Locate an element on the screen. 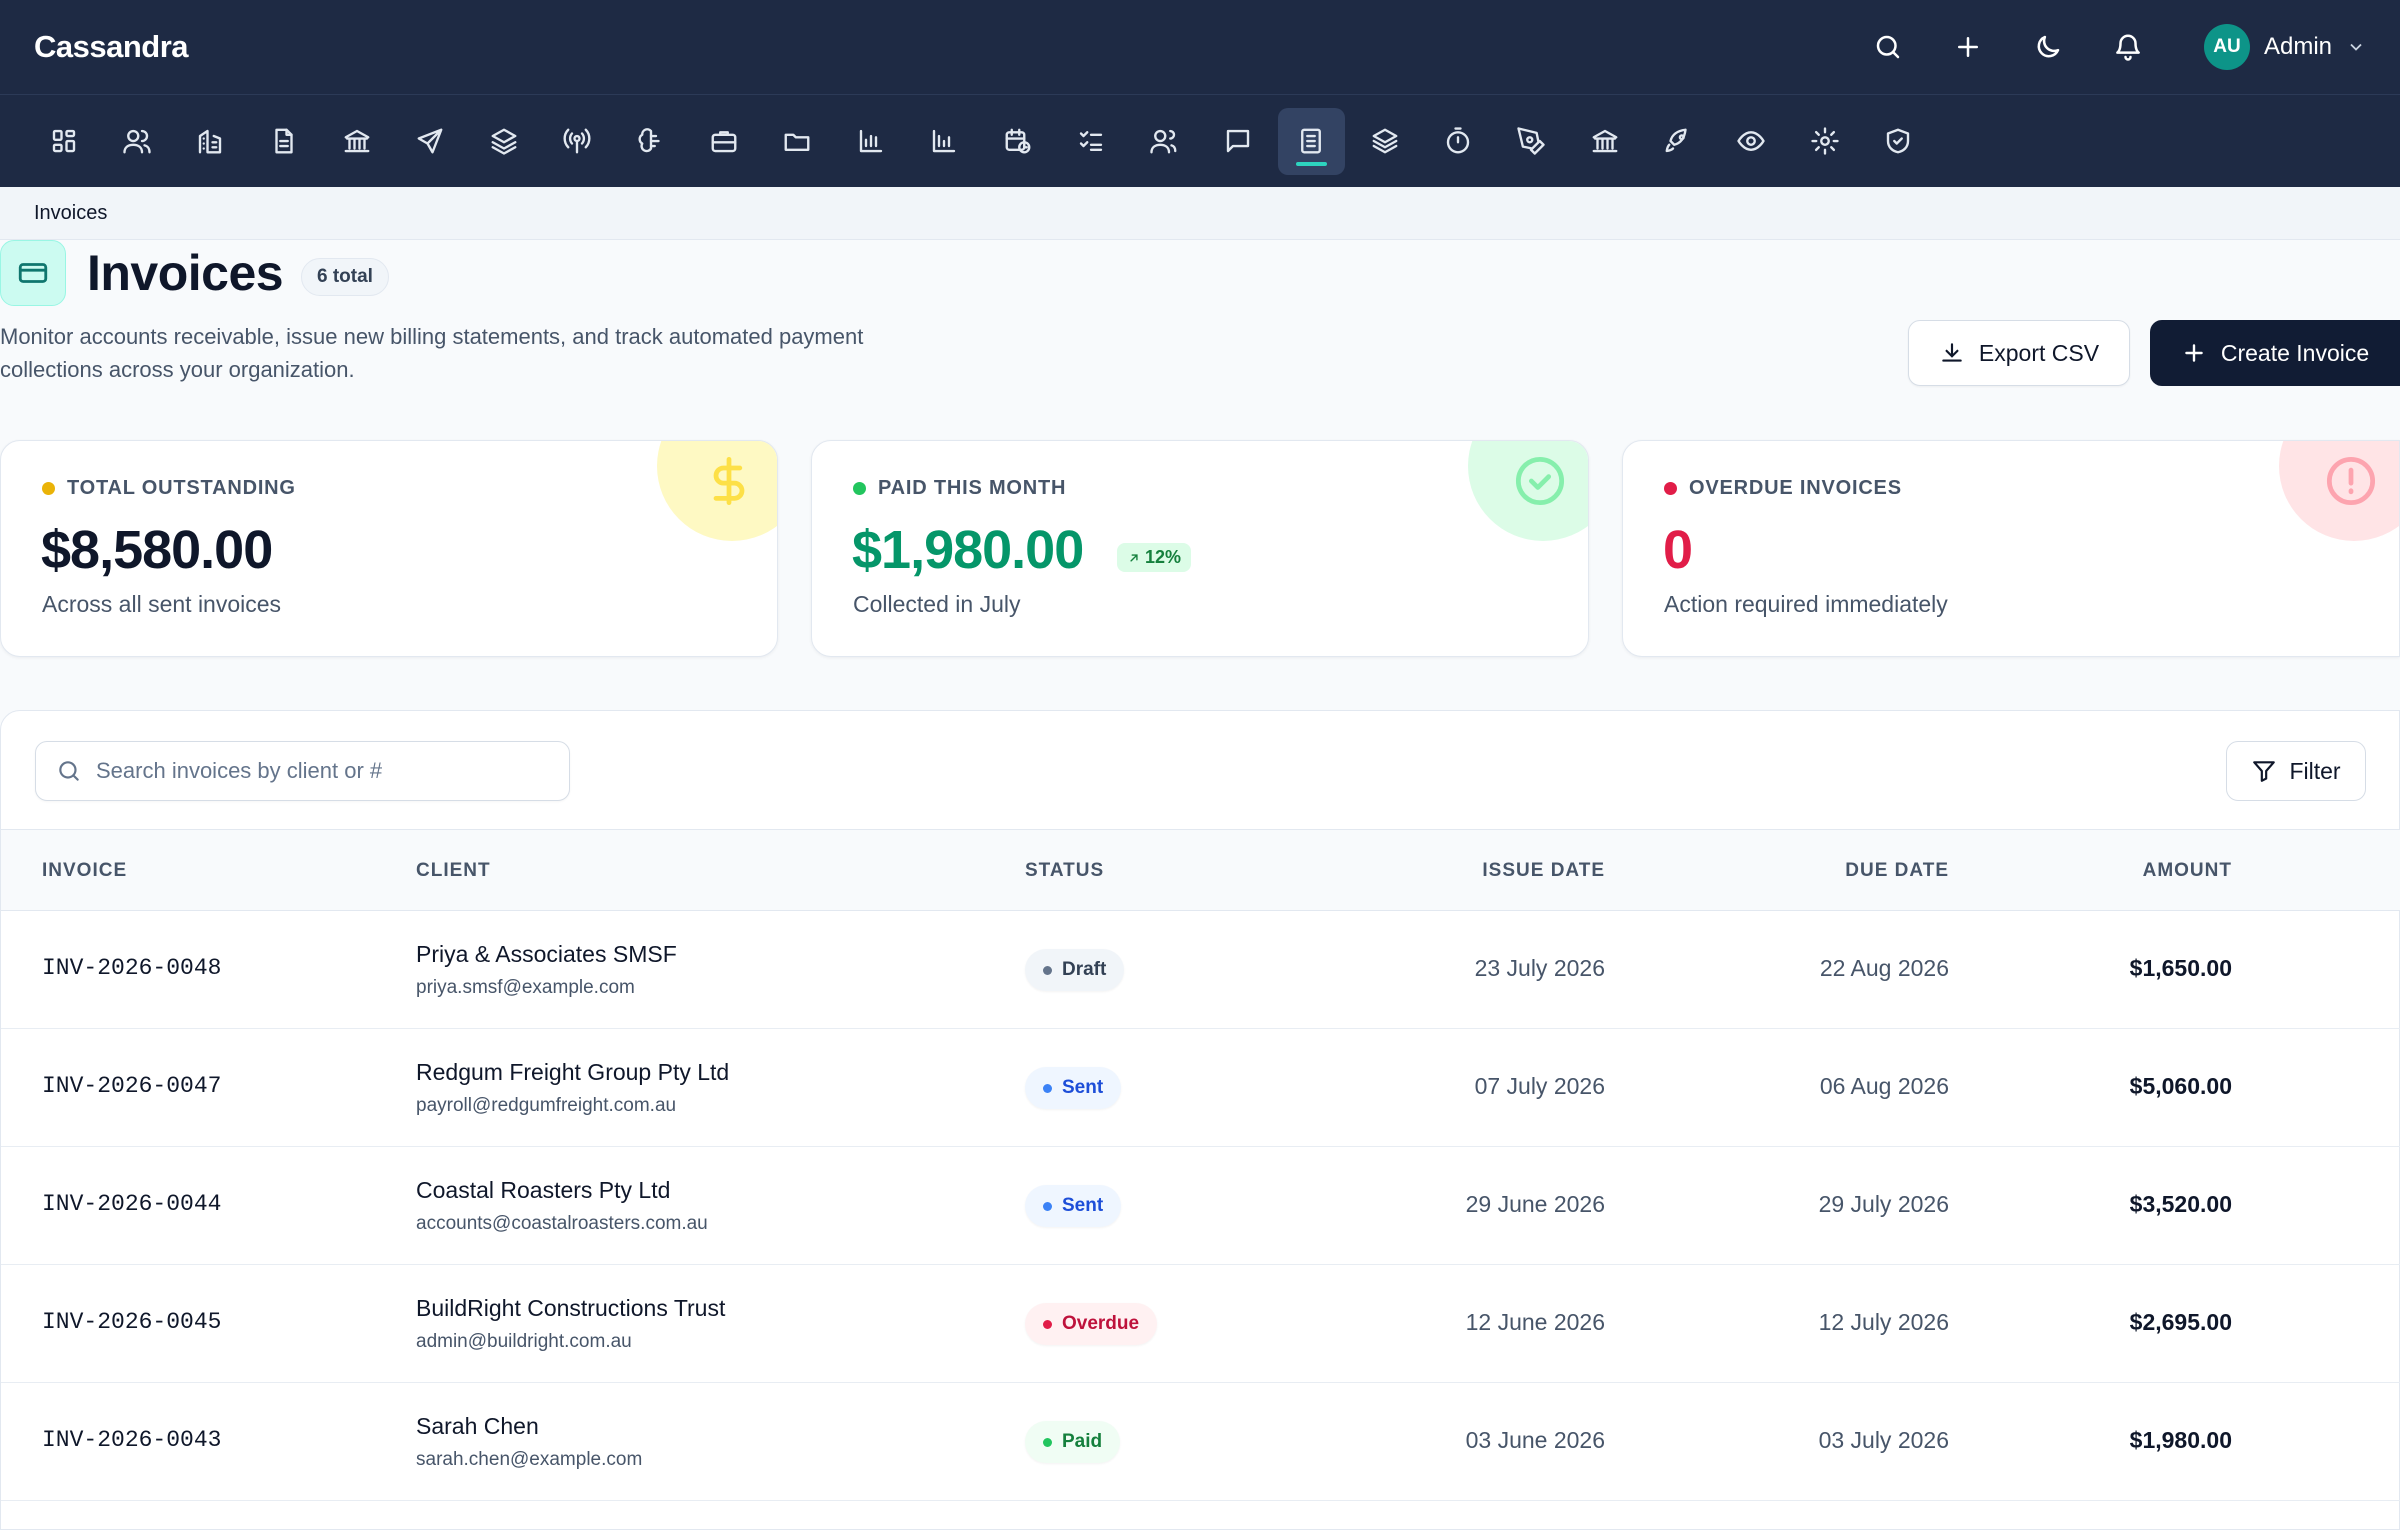 Image resolution: width=2400 pixels, height=1530 pixels. checklist-icon is located at coordinates (1091, 141).